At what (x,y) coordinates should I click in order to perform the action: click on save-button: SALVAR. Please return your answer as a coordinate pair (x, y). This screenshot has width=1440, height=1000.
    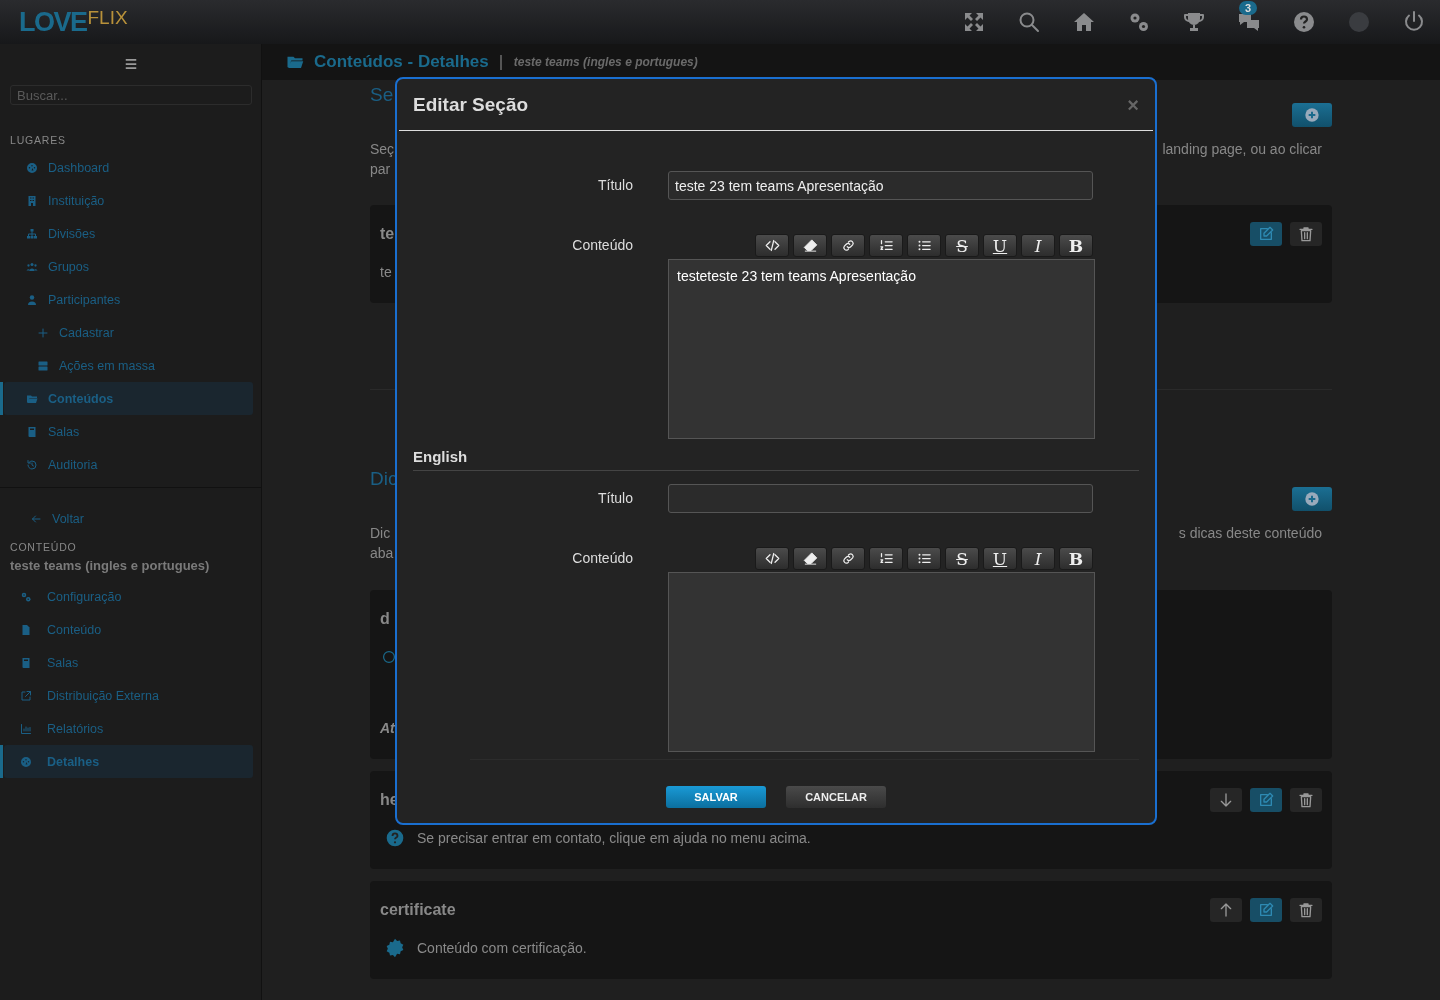
    Looking at the image, I should click on (716, 797).